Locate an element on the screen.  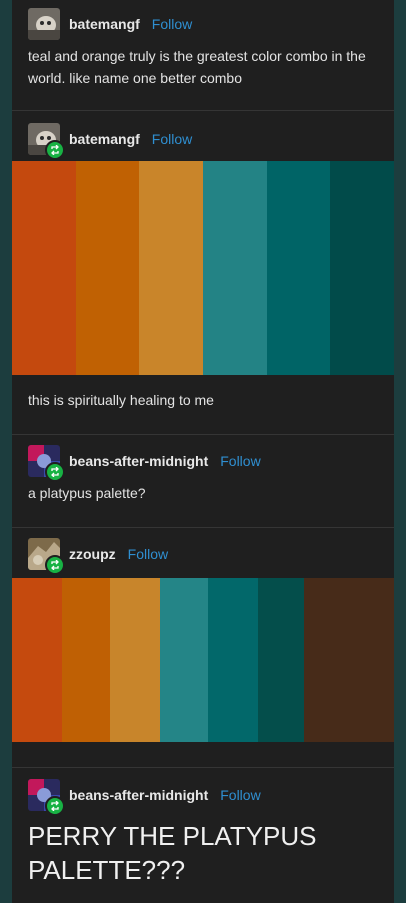
post-text: a platypus palette? is located at coordinates (87, 493).